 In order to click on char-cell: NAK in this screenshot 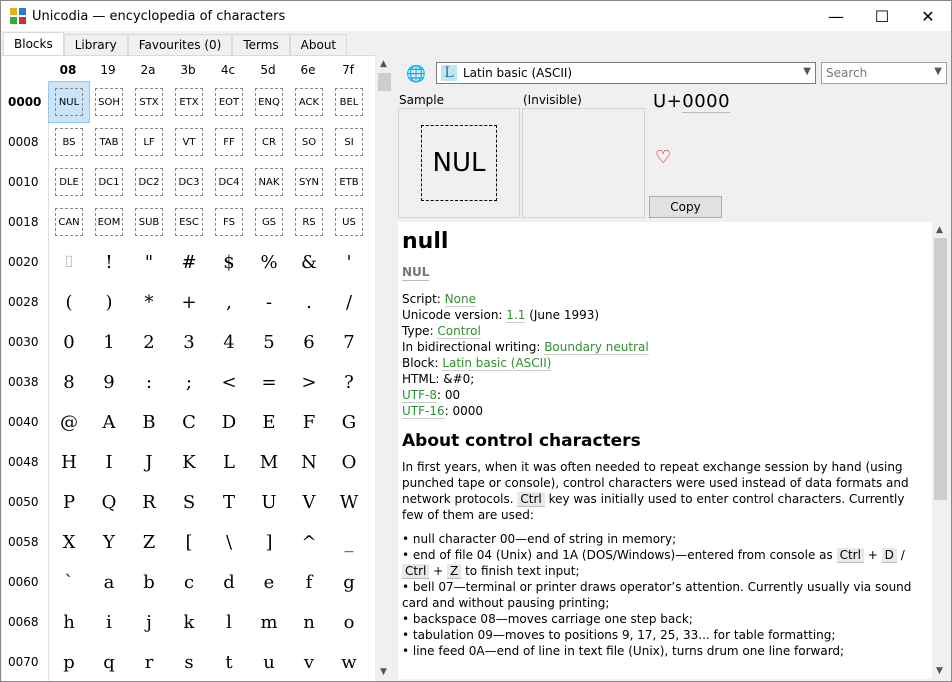, I will do `click(269, 182)`.